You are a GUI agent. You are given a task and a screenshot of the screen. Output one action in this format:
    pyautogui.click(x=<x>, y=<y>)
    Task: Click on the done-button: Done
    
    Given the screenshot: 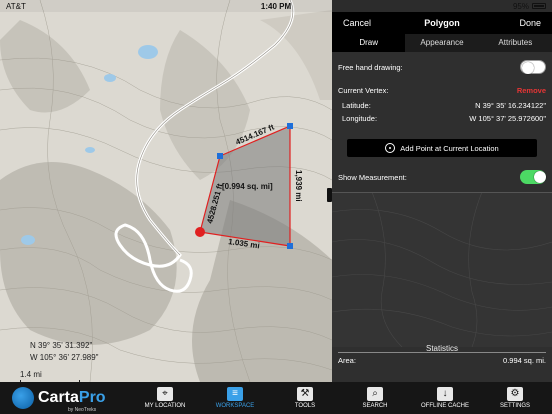 What is the action you would take?
    pyautogui.click(x=530, y=23)
    